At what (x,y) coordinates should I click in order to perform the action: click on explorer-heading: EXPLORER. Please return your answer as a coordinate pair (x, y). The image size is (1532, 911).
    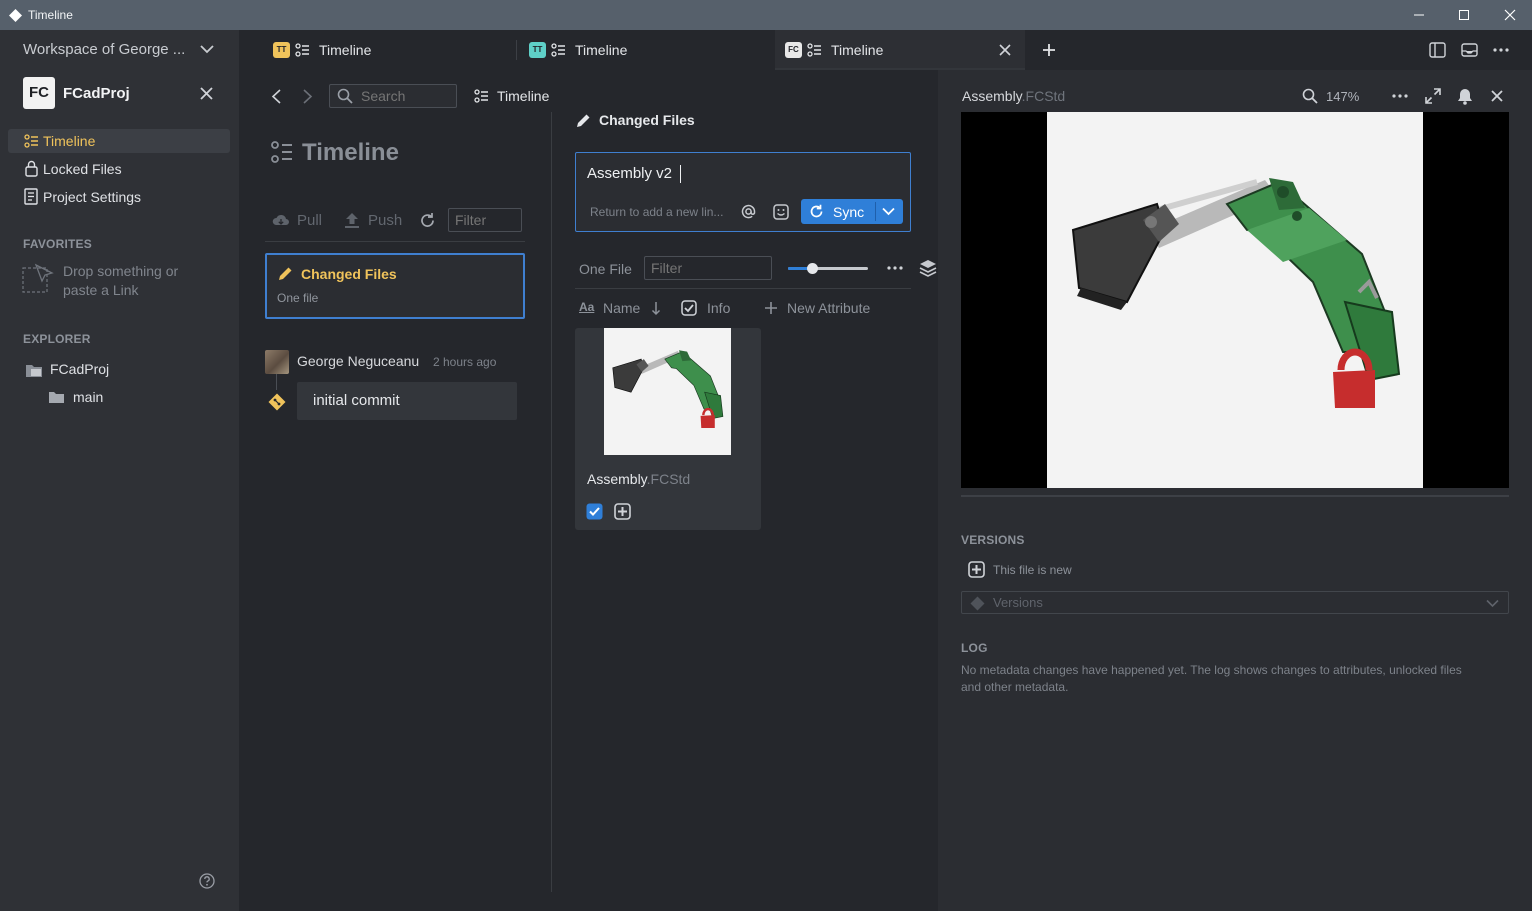
    Looking at the image, I should click on (57, 339).